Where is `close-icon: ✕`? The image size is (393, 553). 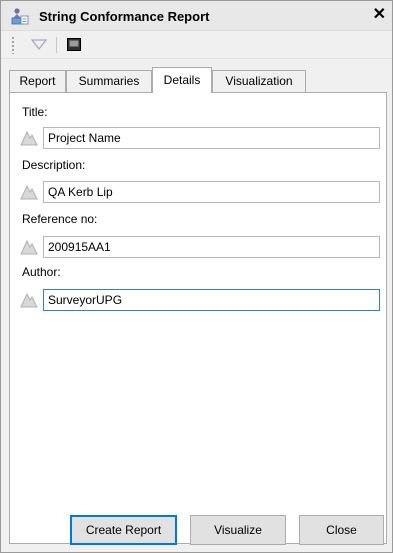 close-icon: ✕ is located at coordinates (379, 15).